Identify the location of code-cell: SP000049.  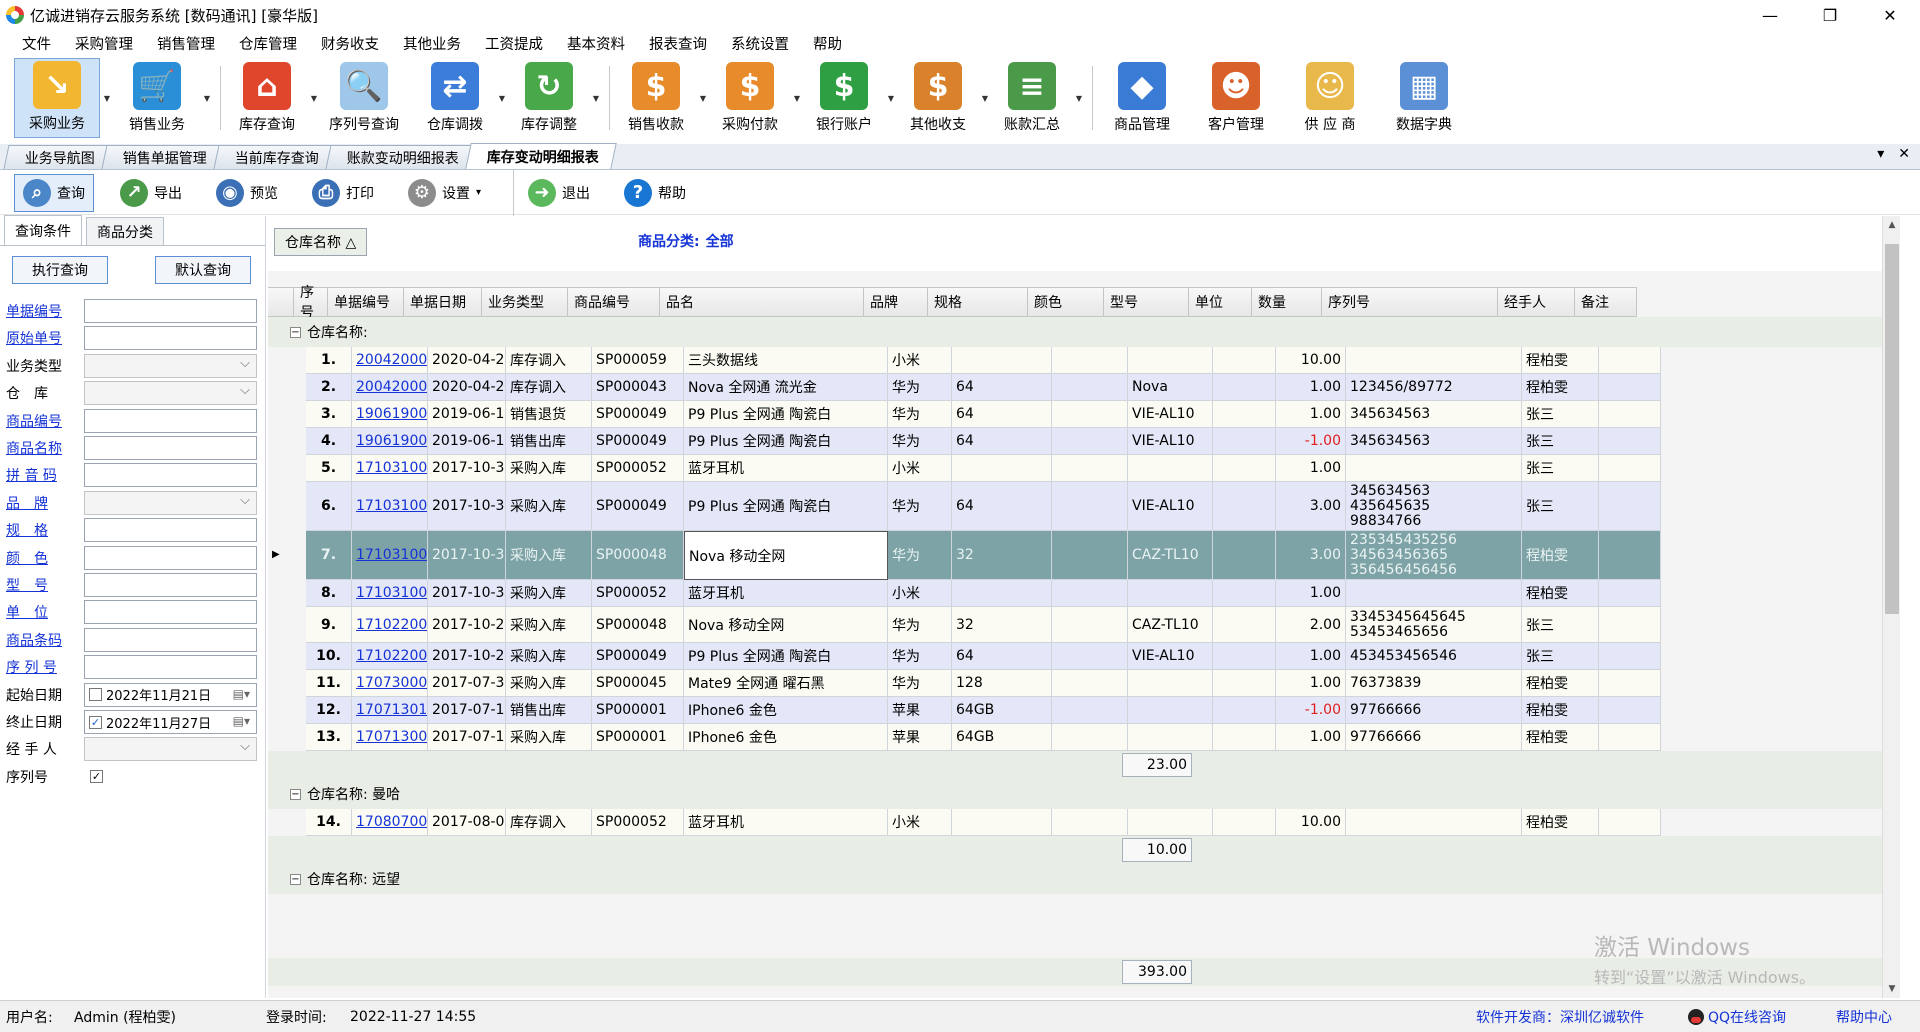
(638, 506).